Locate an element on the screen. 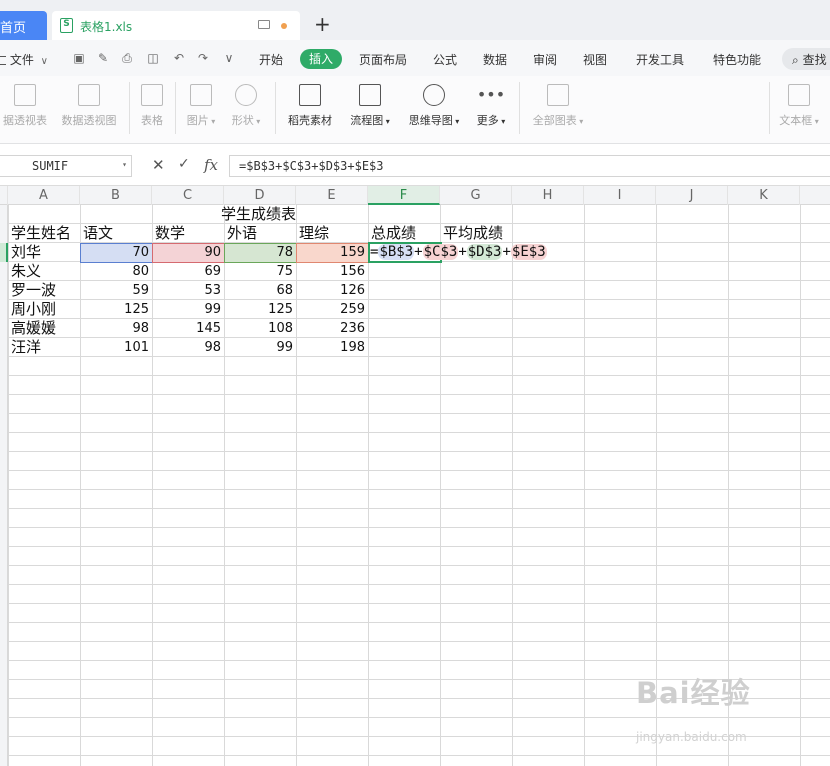 The width and height of the screenshot is (830, 766). menu-item-developer: 开发工具 is located at coordinates (660, 59).